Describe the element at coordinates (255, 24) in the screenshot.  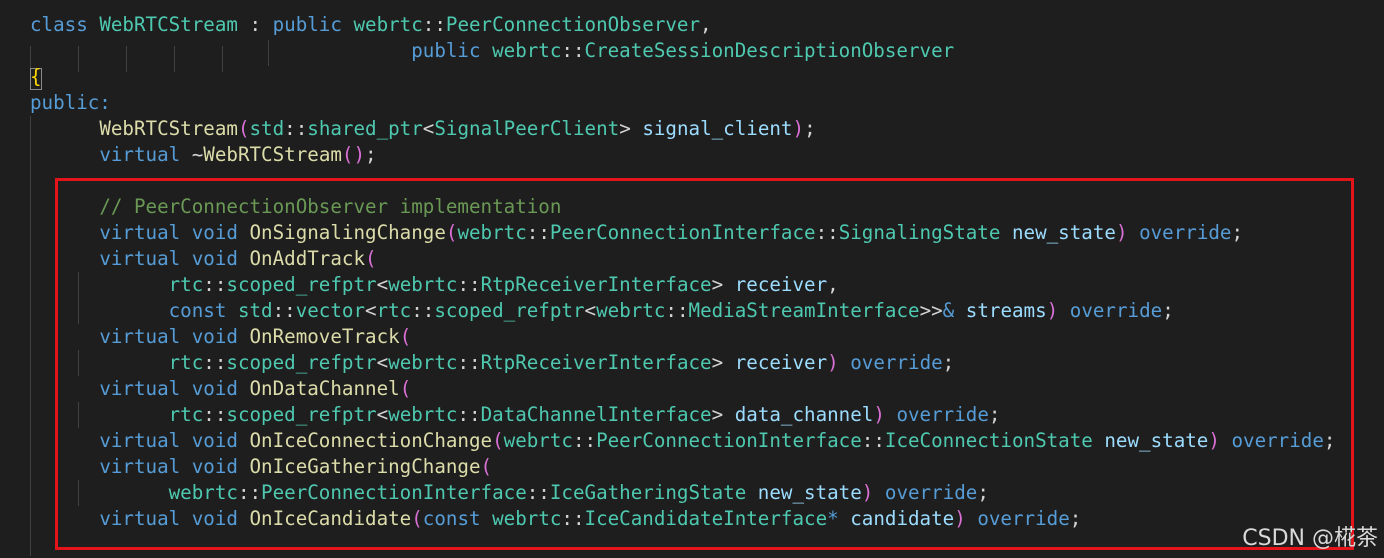
I see `code-token: :` at that location.